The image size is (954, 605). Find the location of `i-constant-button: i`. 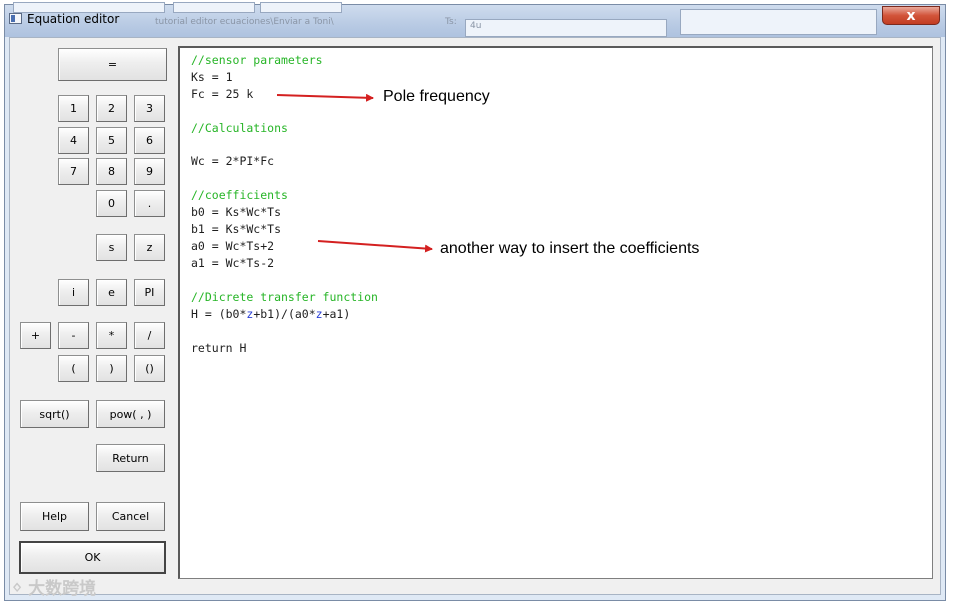

i-constant-button: i is located at coordinates (73, 292).